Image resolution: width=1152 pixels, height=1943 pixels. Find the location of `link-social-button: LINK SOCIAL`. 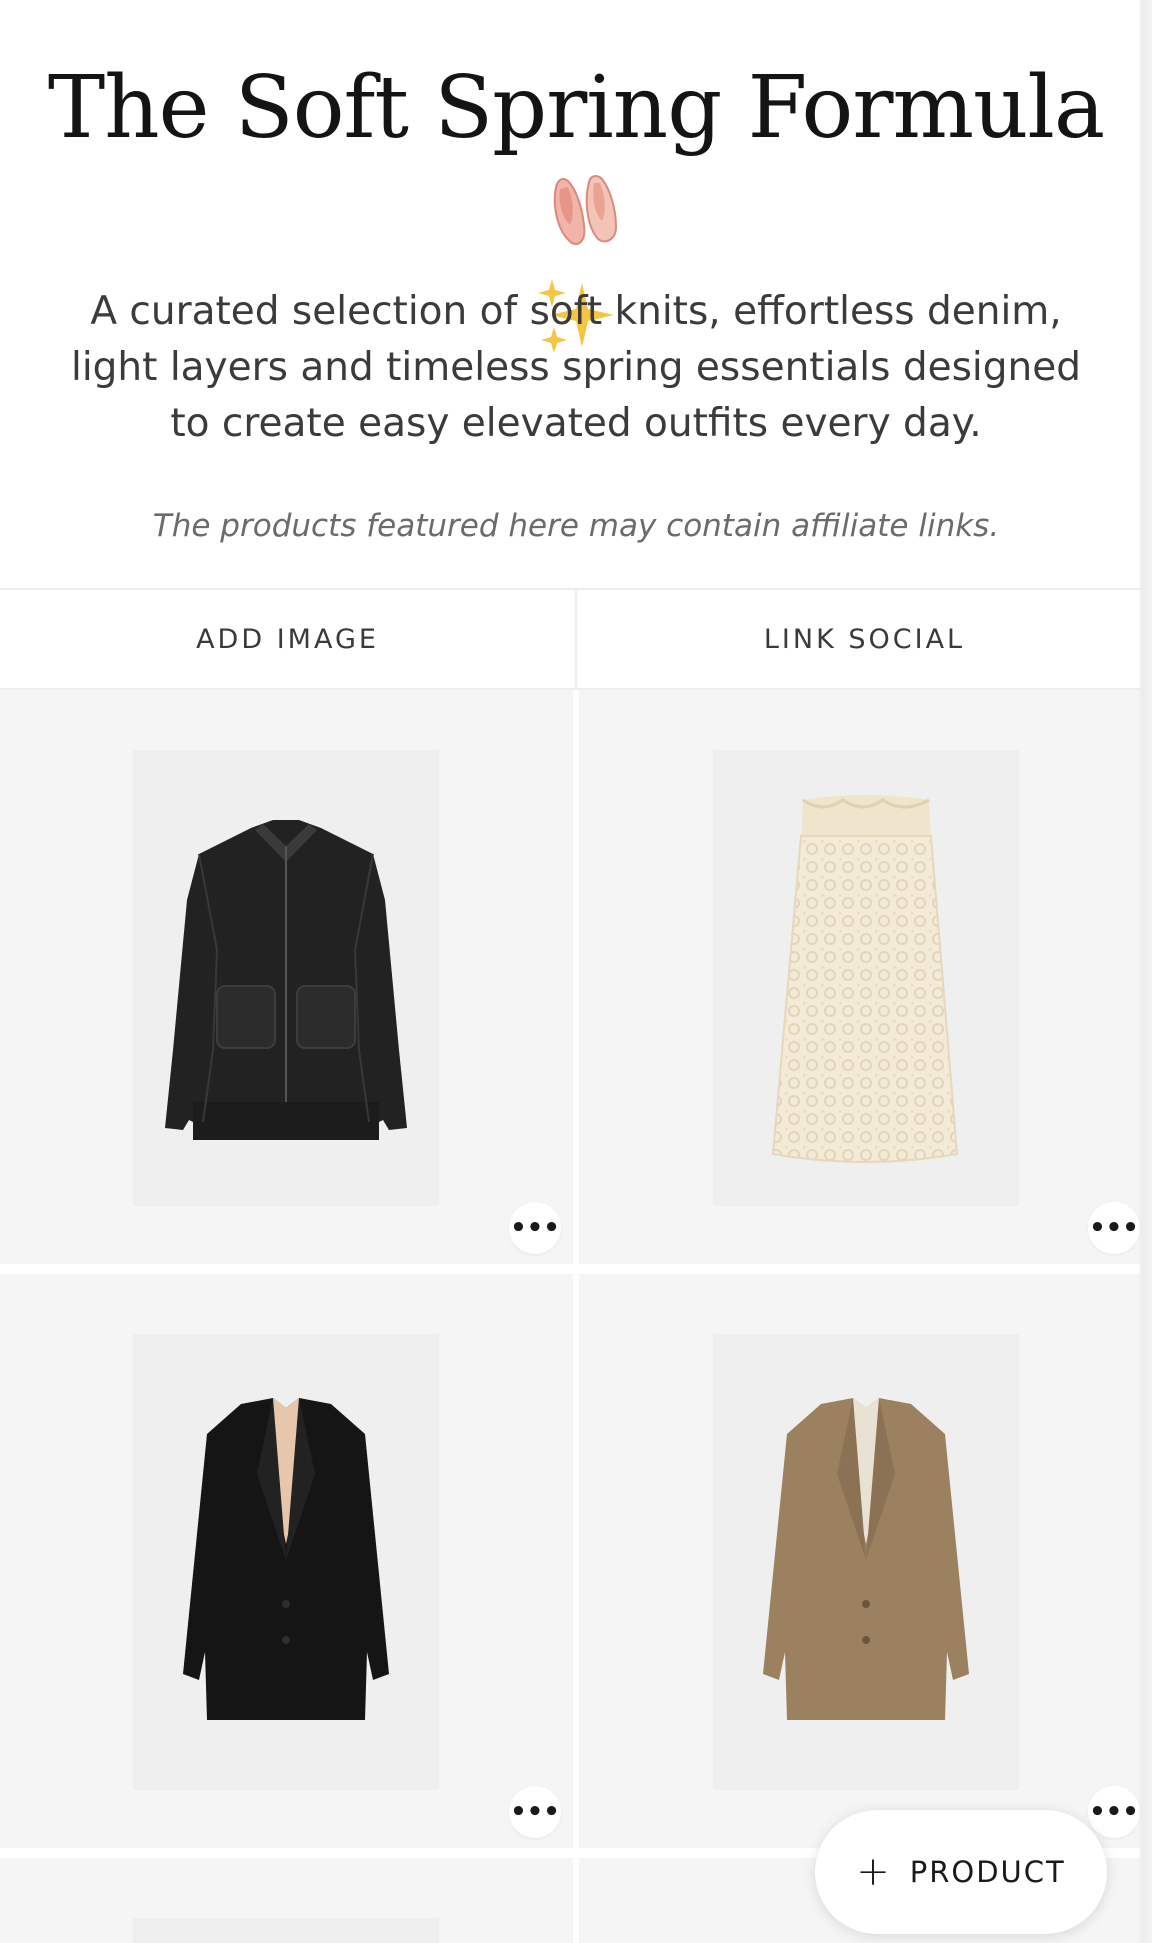

link-social-button: LINK SOCIAL is located at coordinates (863, 639).